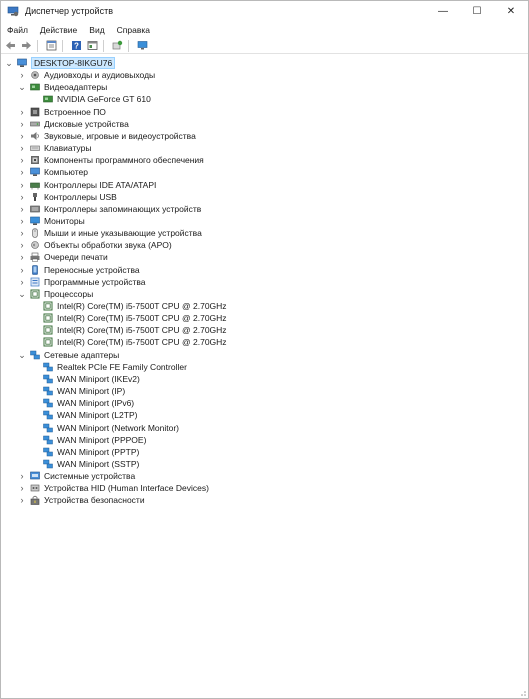  Describe the element at coordinates (118, 427) in the screenshot. I see `tree-node-label: WAN Miniport (Network Monitor)` at that location.